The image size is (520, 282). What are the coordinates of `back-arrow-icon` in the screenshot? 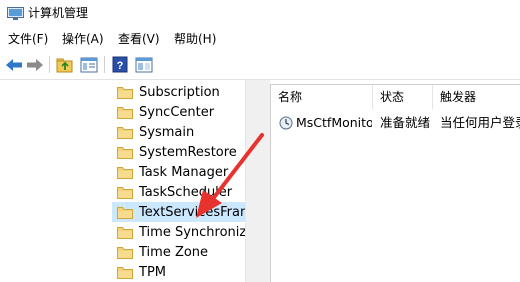 It's located at (14, 64).